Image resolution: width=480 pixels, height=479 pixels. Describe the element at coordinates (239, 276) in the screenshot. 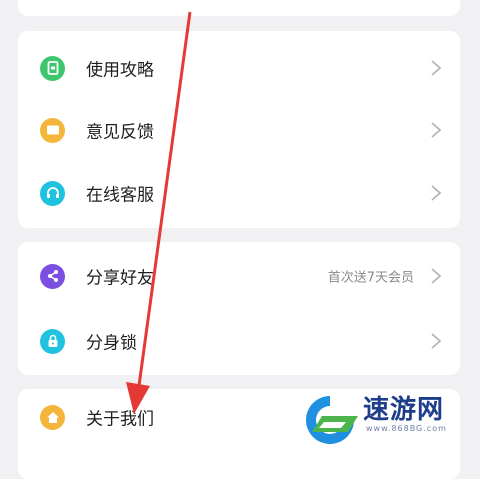

I see `menu-item-share-friends: 分享好友 首次送7天会员` at that location.